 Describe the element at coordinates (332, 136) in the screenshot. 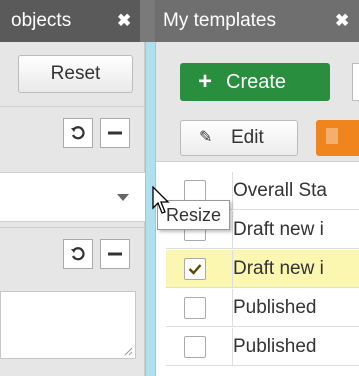

I see `trash-icon` at that location.